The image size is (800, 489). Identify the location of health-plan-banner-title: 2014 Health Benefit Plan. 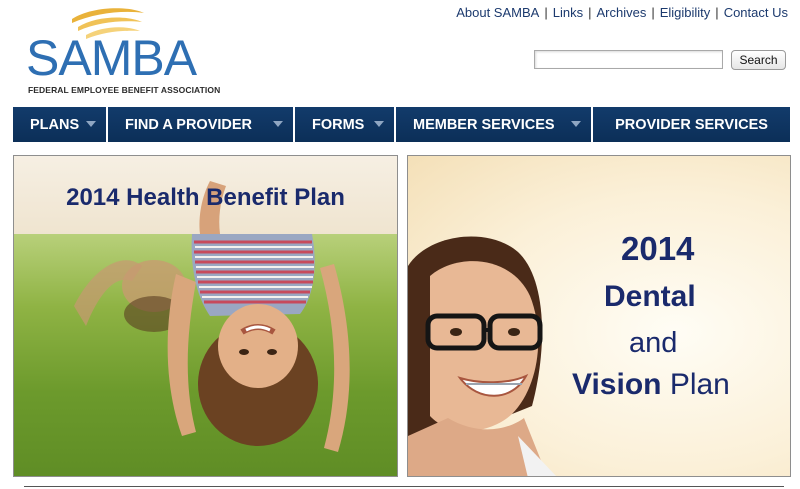
(205, 197).